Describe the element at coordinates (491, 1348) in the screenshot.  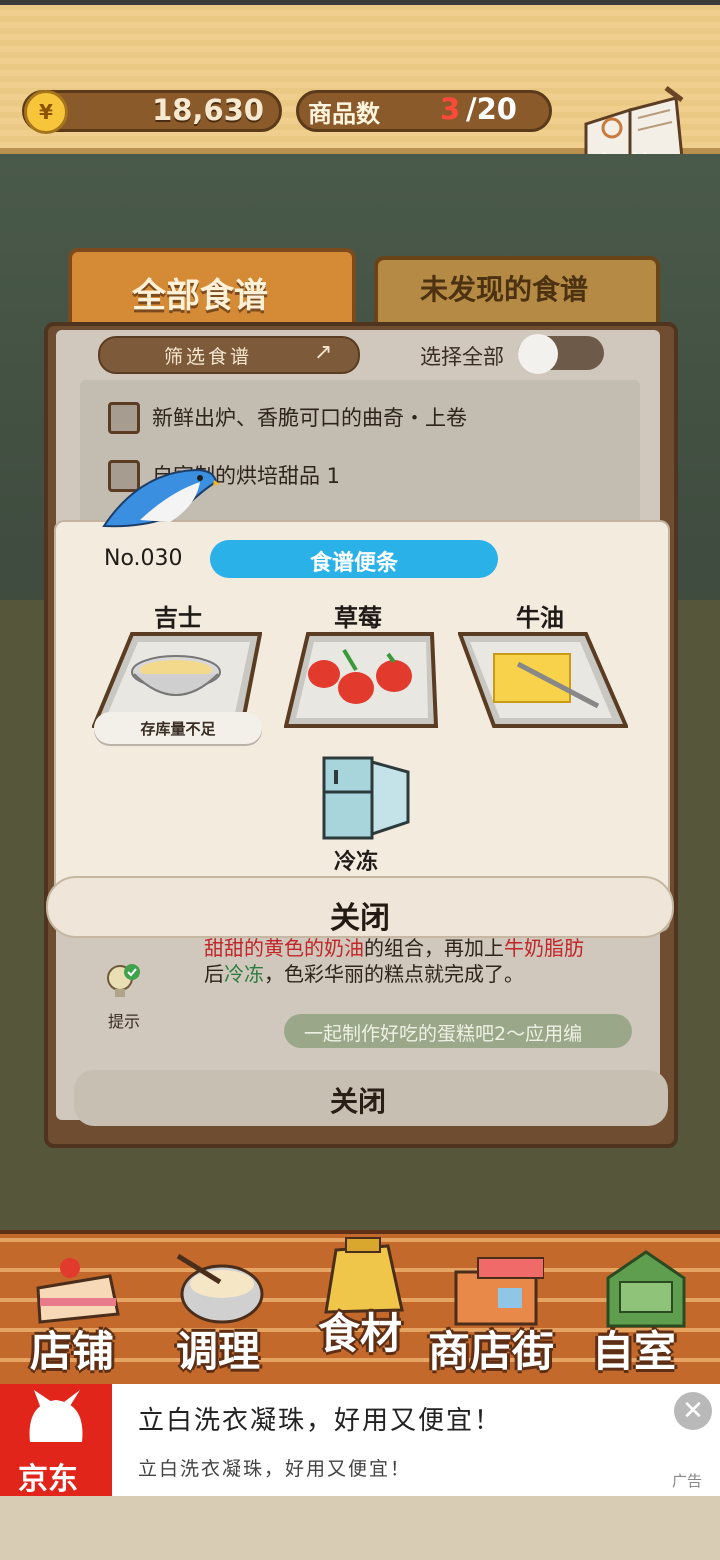
I see `nav-shopping-street: 商店街` at that location.